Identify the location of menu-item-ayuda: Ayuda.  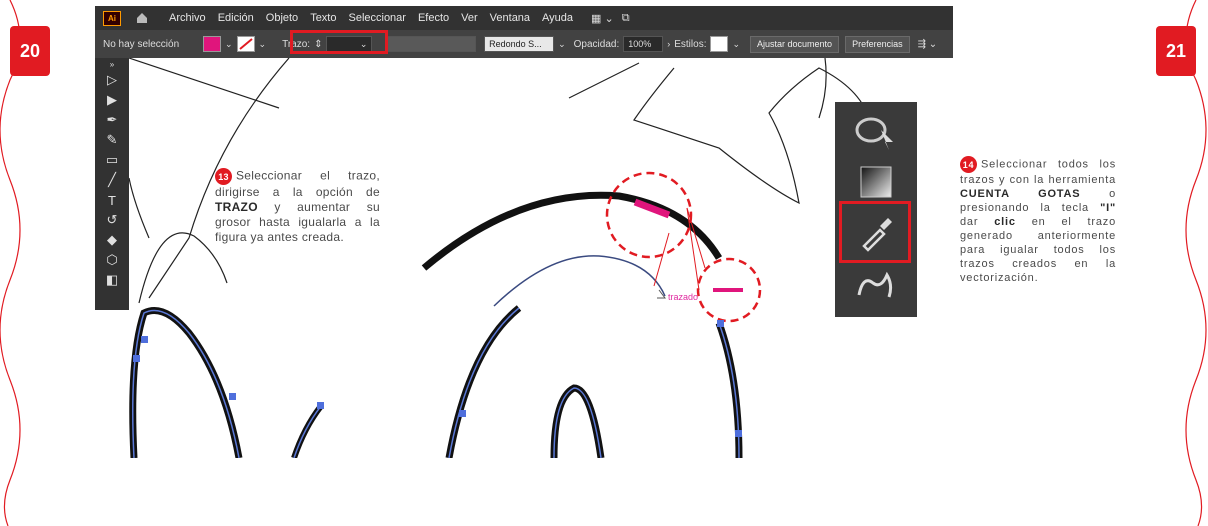
(557, 18).